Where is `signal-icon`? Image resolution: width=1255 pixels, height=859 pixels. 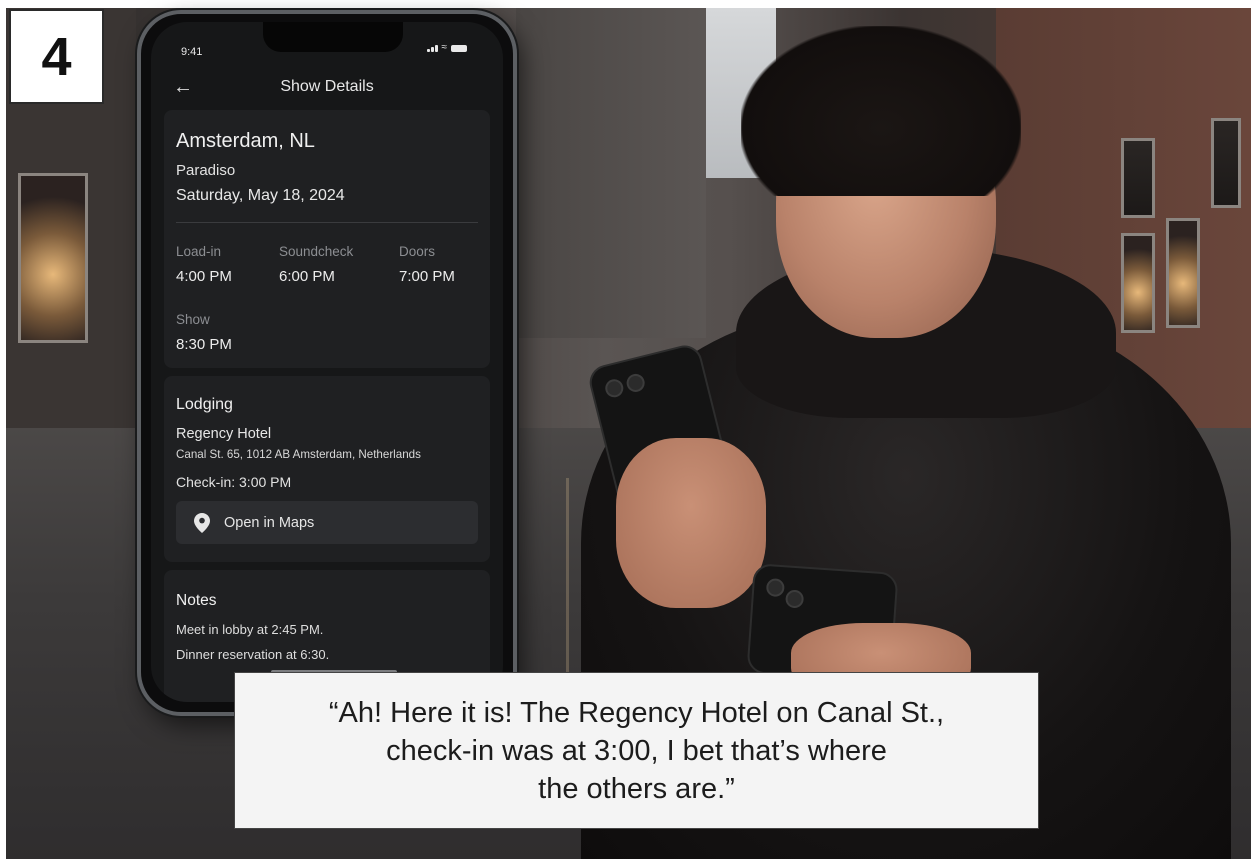 signal-icon is located at coordinates (432, 48).